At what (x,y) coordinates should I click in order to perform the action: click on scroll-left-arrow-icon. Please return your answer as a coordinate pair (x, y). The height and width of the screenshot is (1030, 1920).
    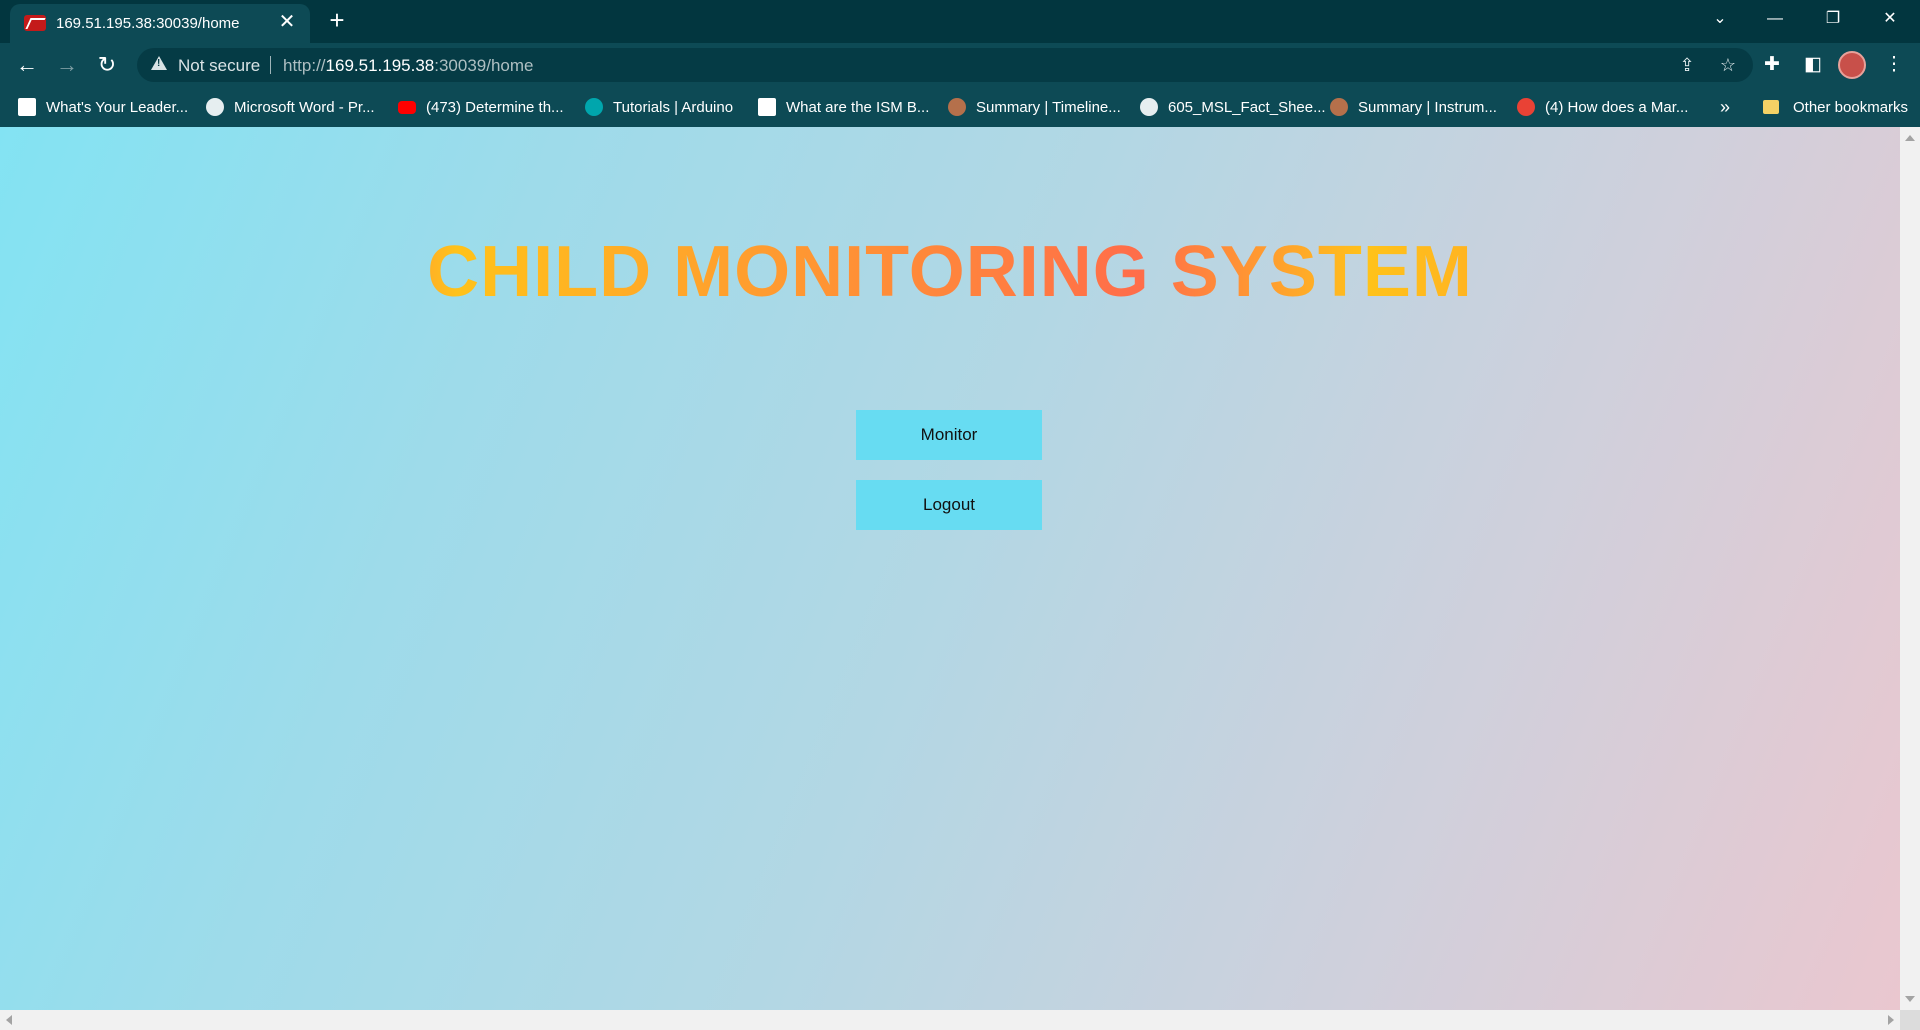
    Looking at the image, I should click on (9, 1020).